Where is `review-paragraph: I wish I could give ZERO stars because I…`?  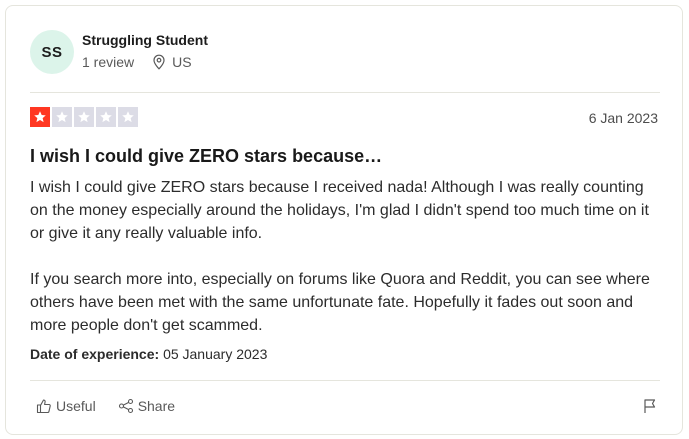 review-paragraph: I wish I could give ZERO stars because I… is located at coordinates (339, 210).